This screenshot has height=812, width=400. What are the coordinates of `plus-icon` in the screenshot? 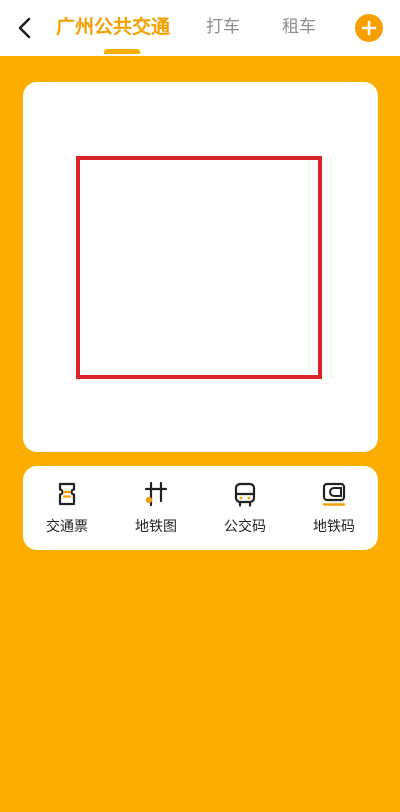 It's located at (369, 28).